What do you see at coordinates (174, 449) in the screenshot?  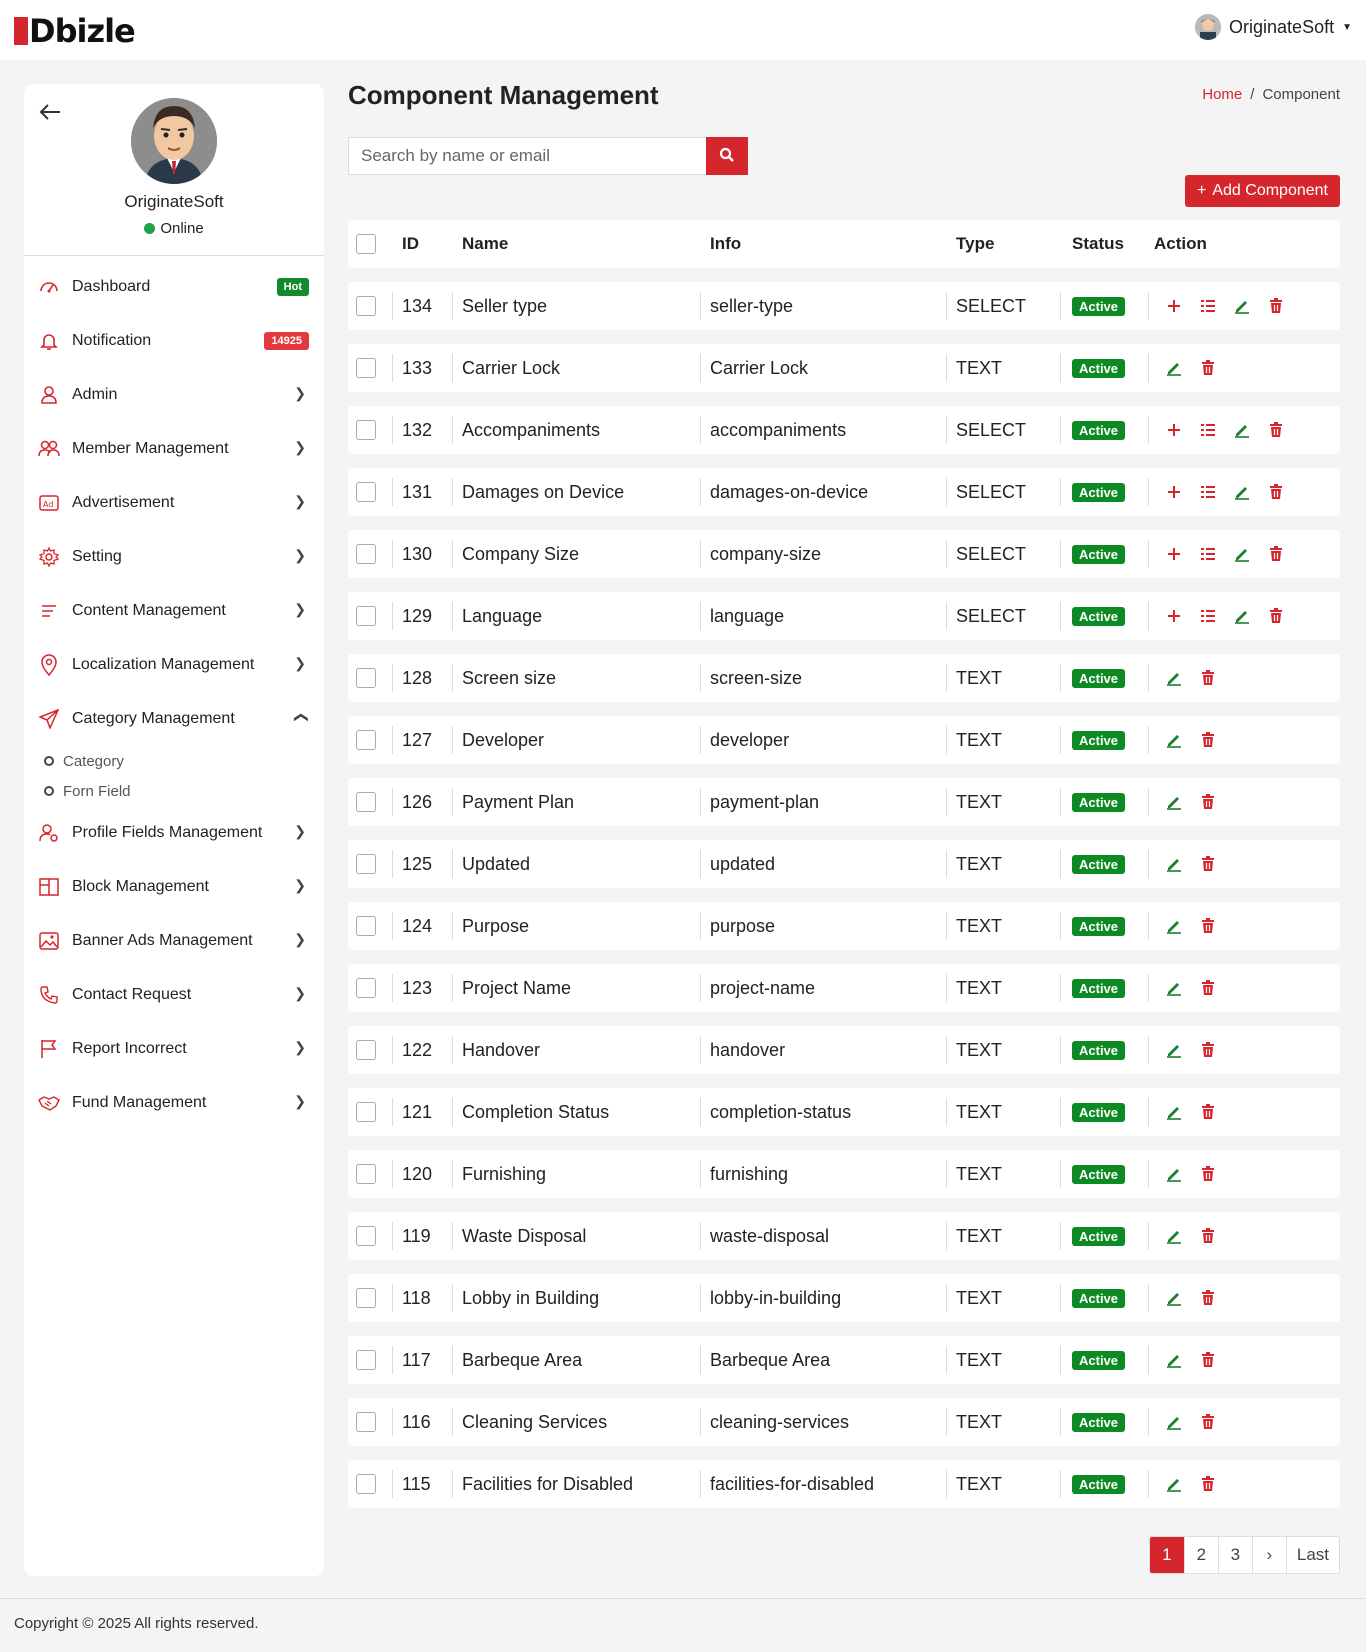 I see `sidebar-item-member-management: Member Management ❯` at bounding box center [174, 449].